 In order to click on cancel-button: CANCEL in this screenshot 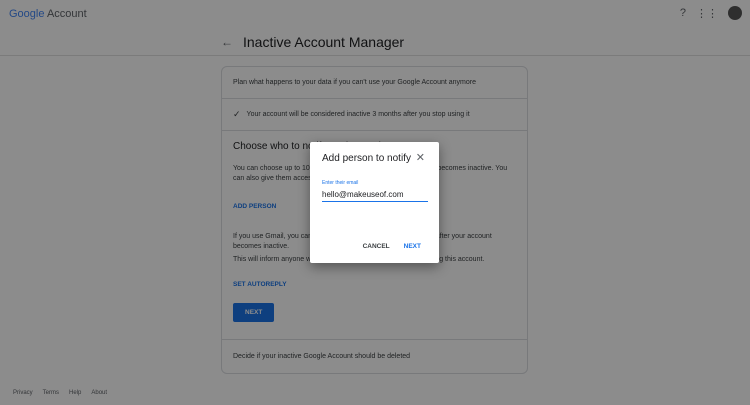, I will do `click(376, 246)`.